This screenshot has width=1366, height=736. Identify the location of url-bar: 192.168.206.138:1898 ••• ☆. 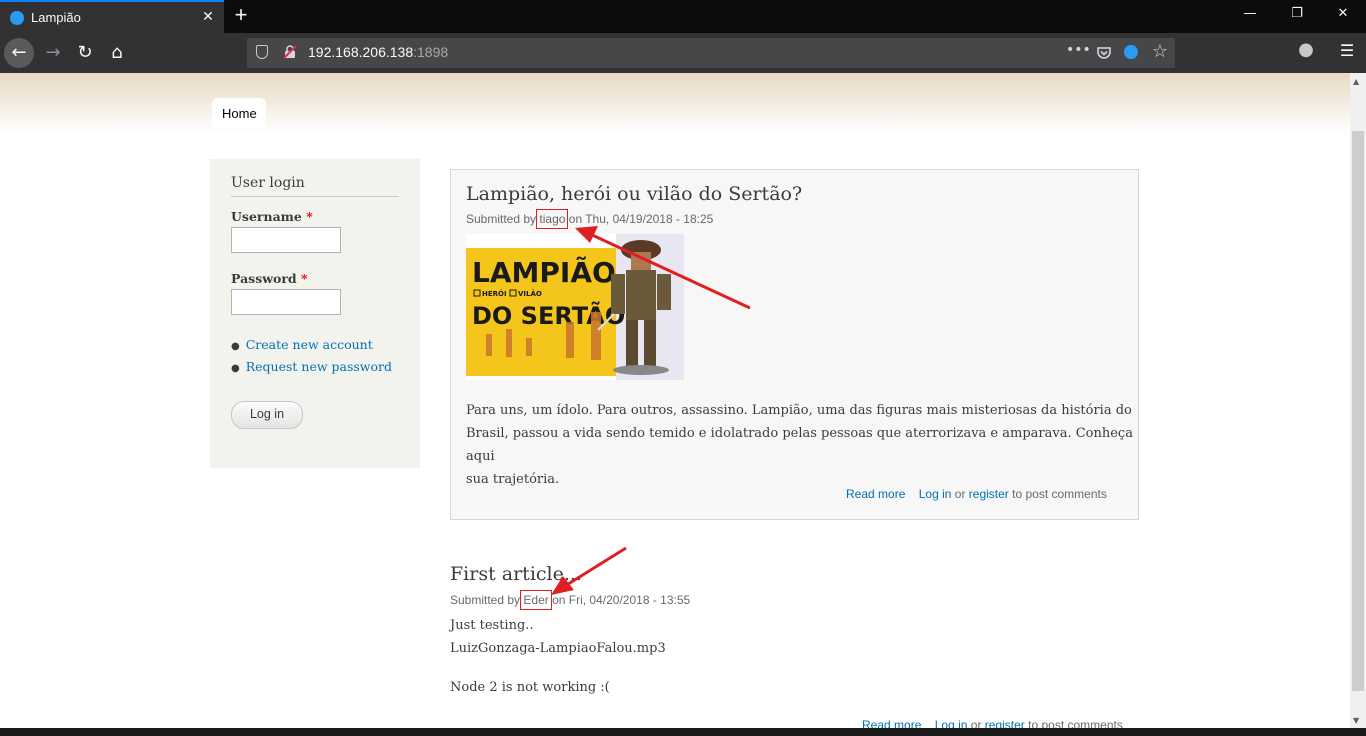
(711, 53).